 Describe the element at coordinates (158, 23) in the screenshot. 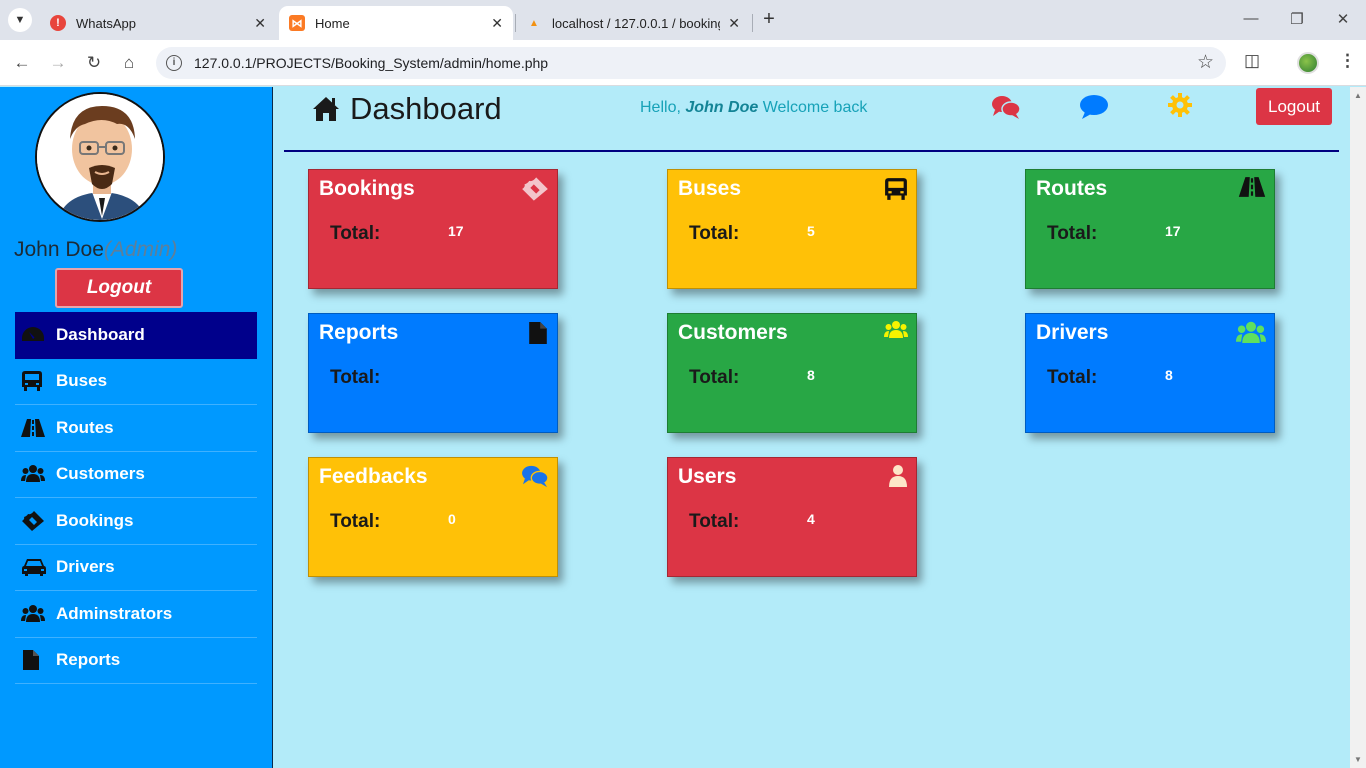

I see `tab-whatsapp: ! WhatsApp ✕` at that location.